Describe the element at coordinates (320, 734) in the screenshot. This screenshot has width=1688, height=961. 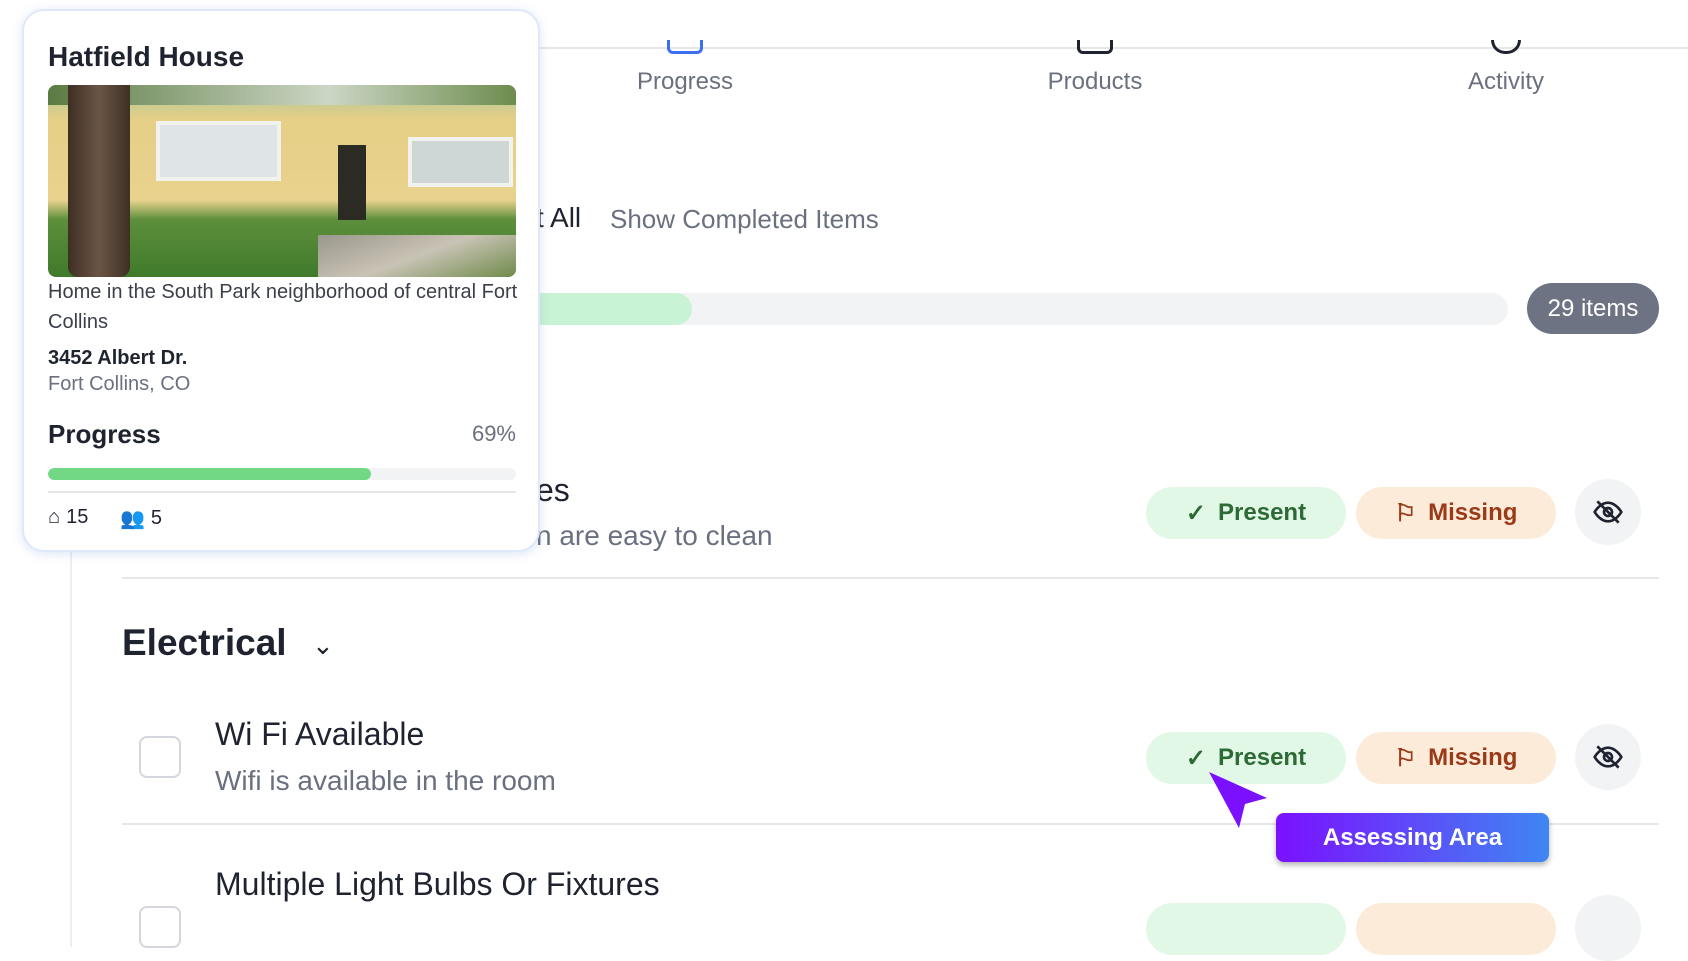
I see `item-title: Wi Fi Available` at that location.